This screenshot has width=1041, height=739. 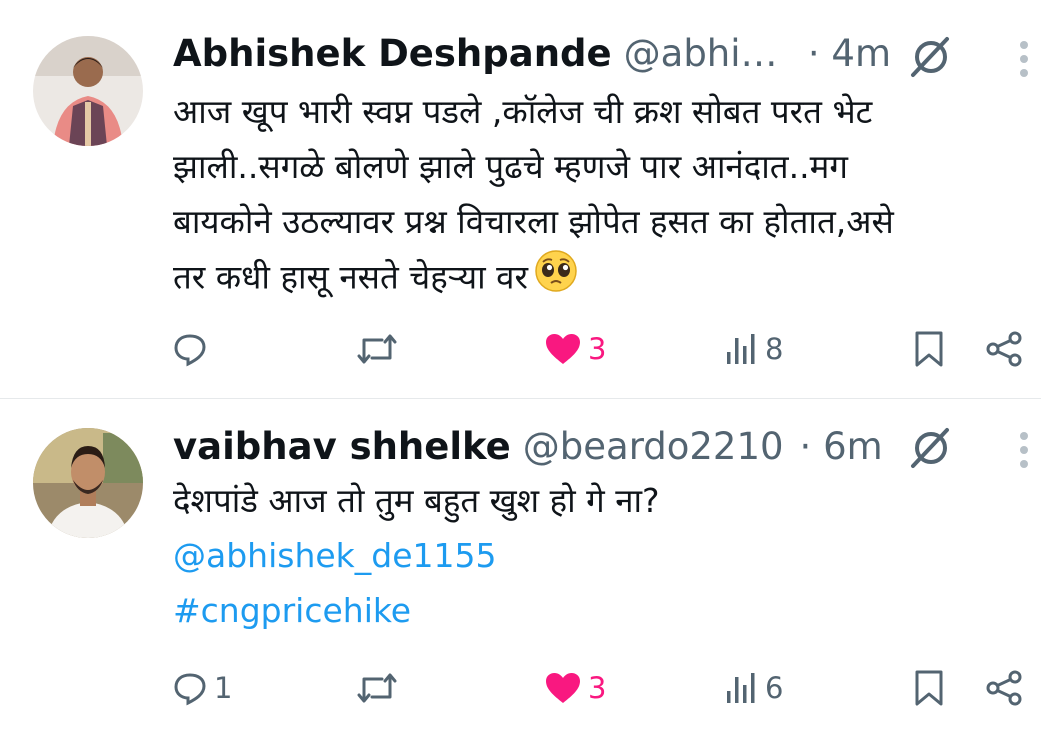 I want to click on view-count: 6, so click(x=774, y=688).